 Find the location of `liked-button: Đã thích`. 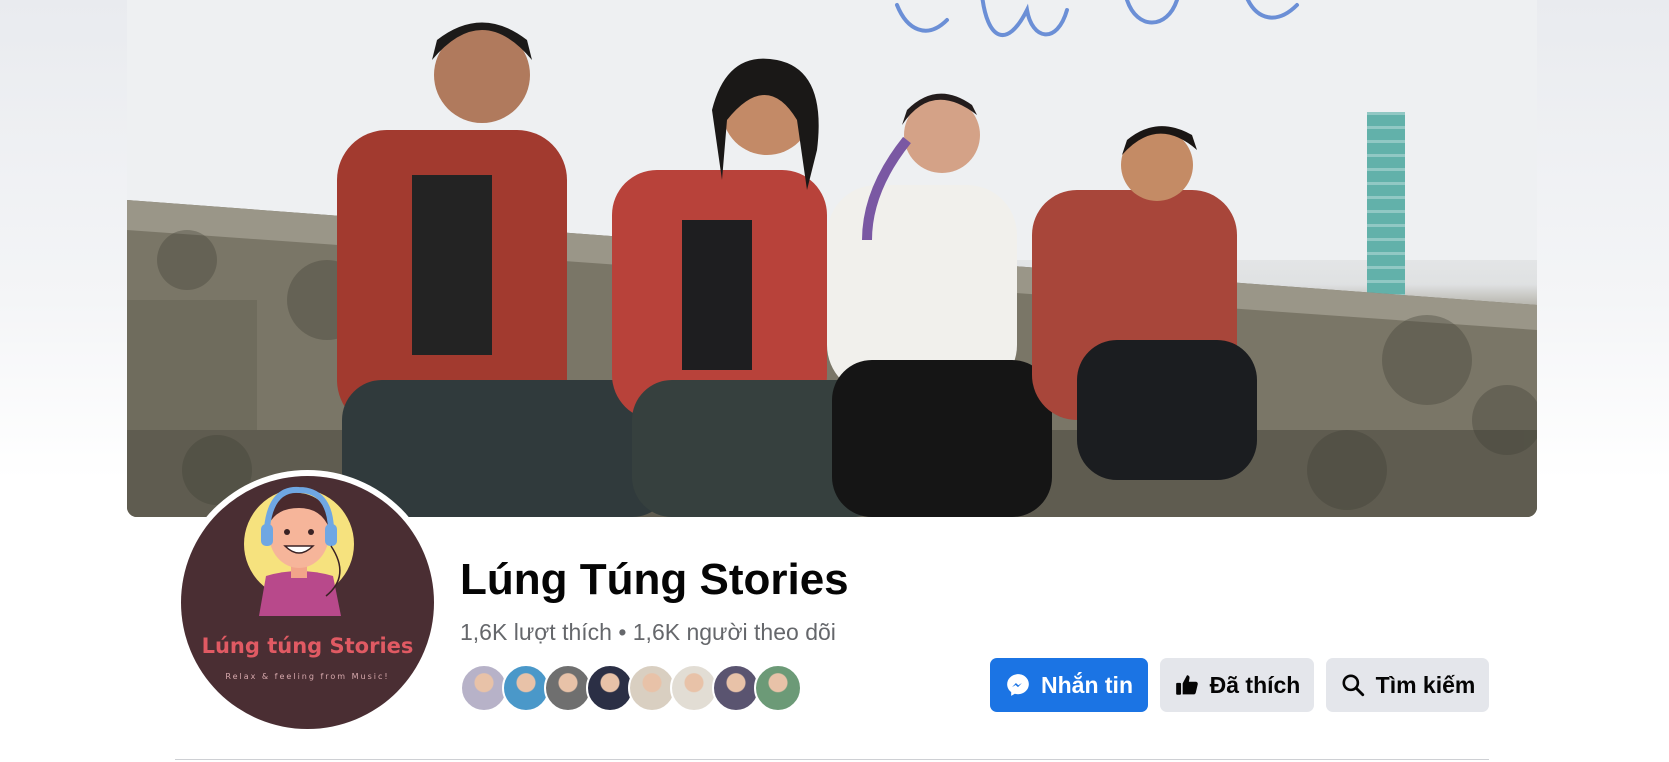

liked-button: Đã thích is located at coordinates (1237, 685).